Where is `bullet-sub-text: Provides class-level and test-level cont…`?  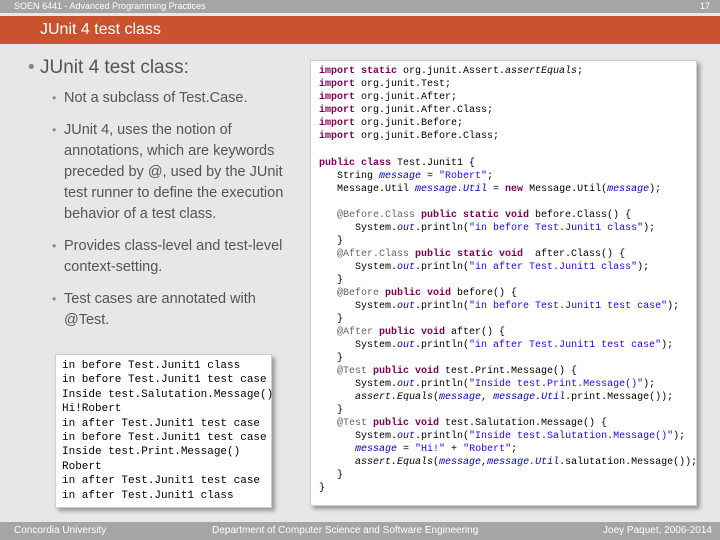
bullet-sub-text: Provides class-level and test-level cont… is located at coordinates (173, 256).